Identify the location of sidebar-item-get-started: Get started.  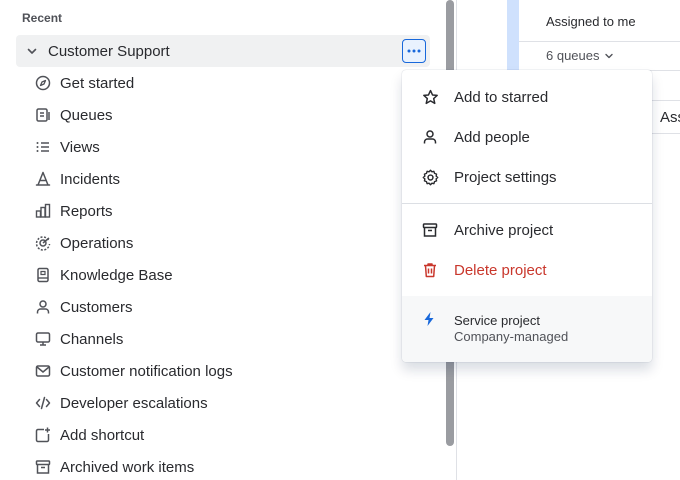
(84, 83).